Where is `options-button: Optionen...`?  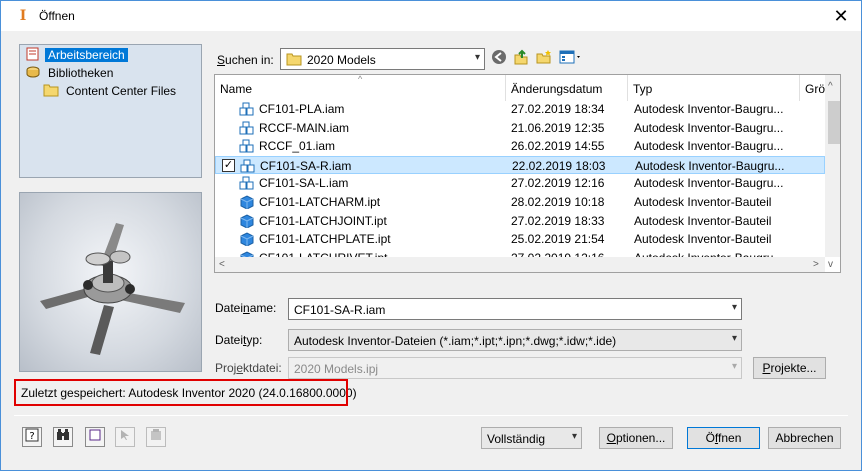 options-button: Optionen... is located at coordinates (636, 438).